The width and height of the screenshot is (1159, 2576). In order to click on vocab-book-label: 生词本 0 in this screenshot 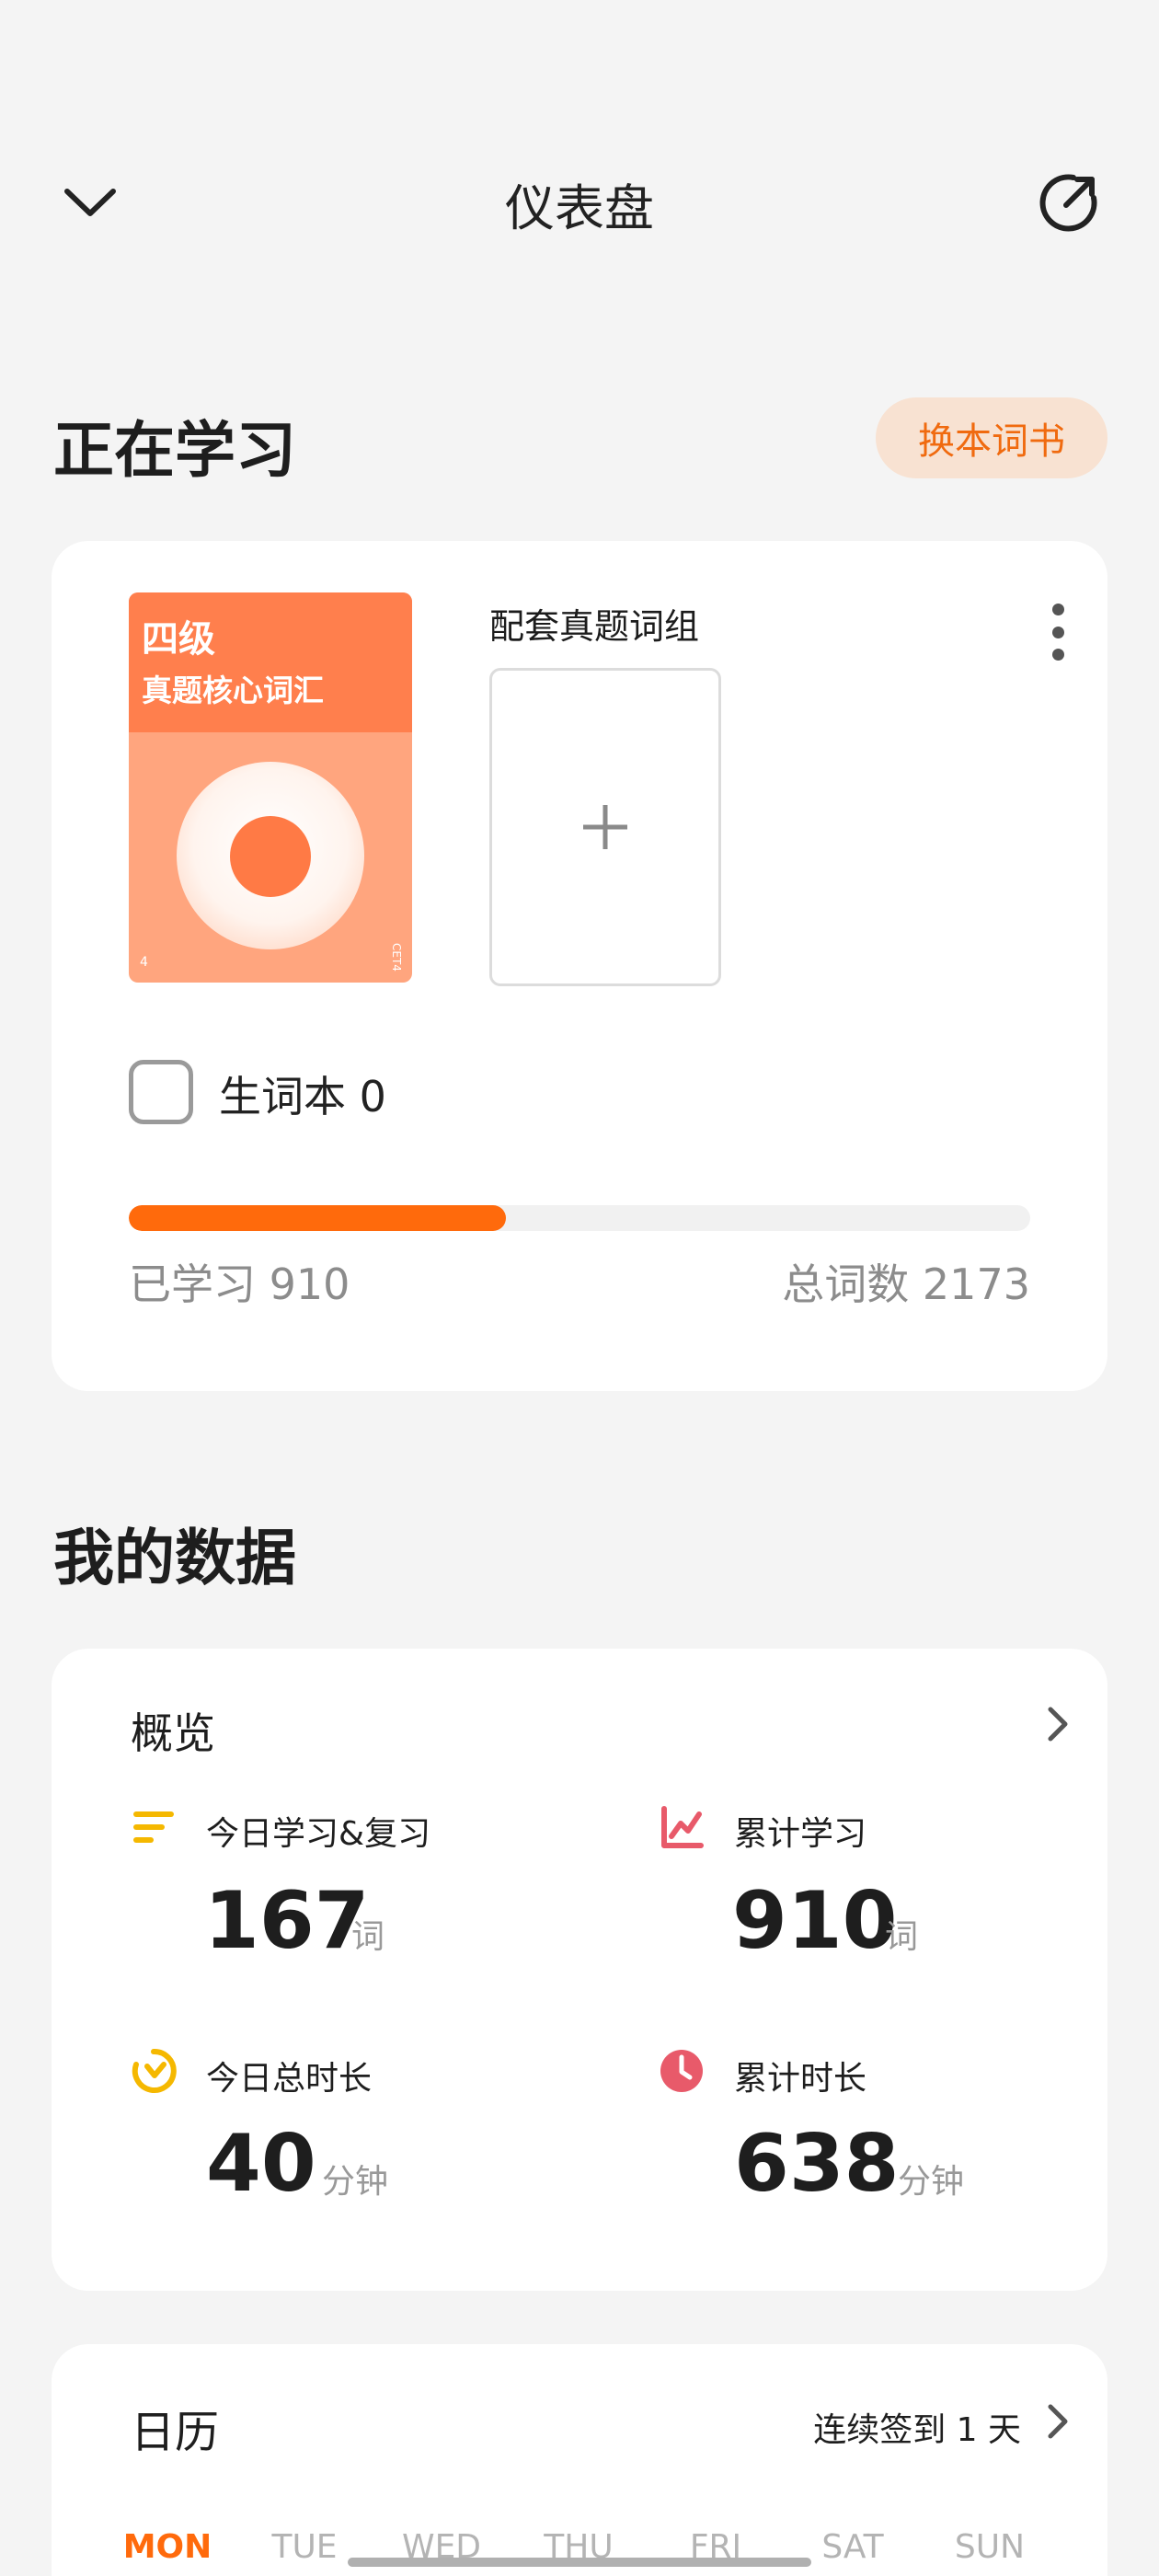, I will do `click(302, 1096)`.